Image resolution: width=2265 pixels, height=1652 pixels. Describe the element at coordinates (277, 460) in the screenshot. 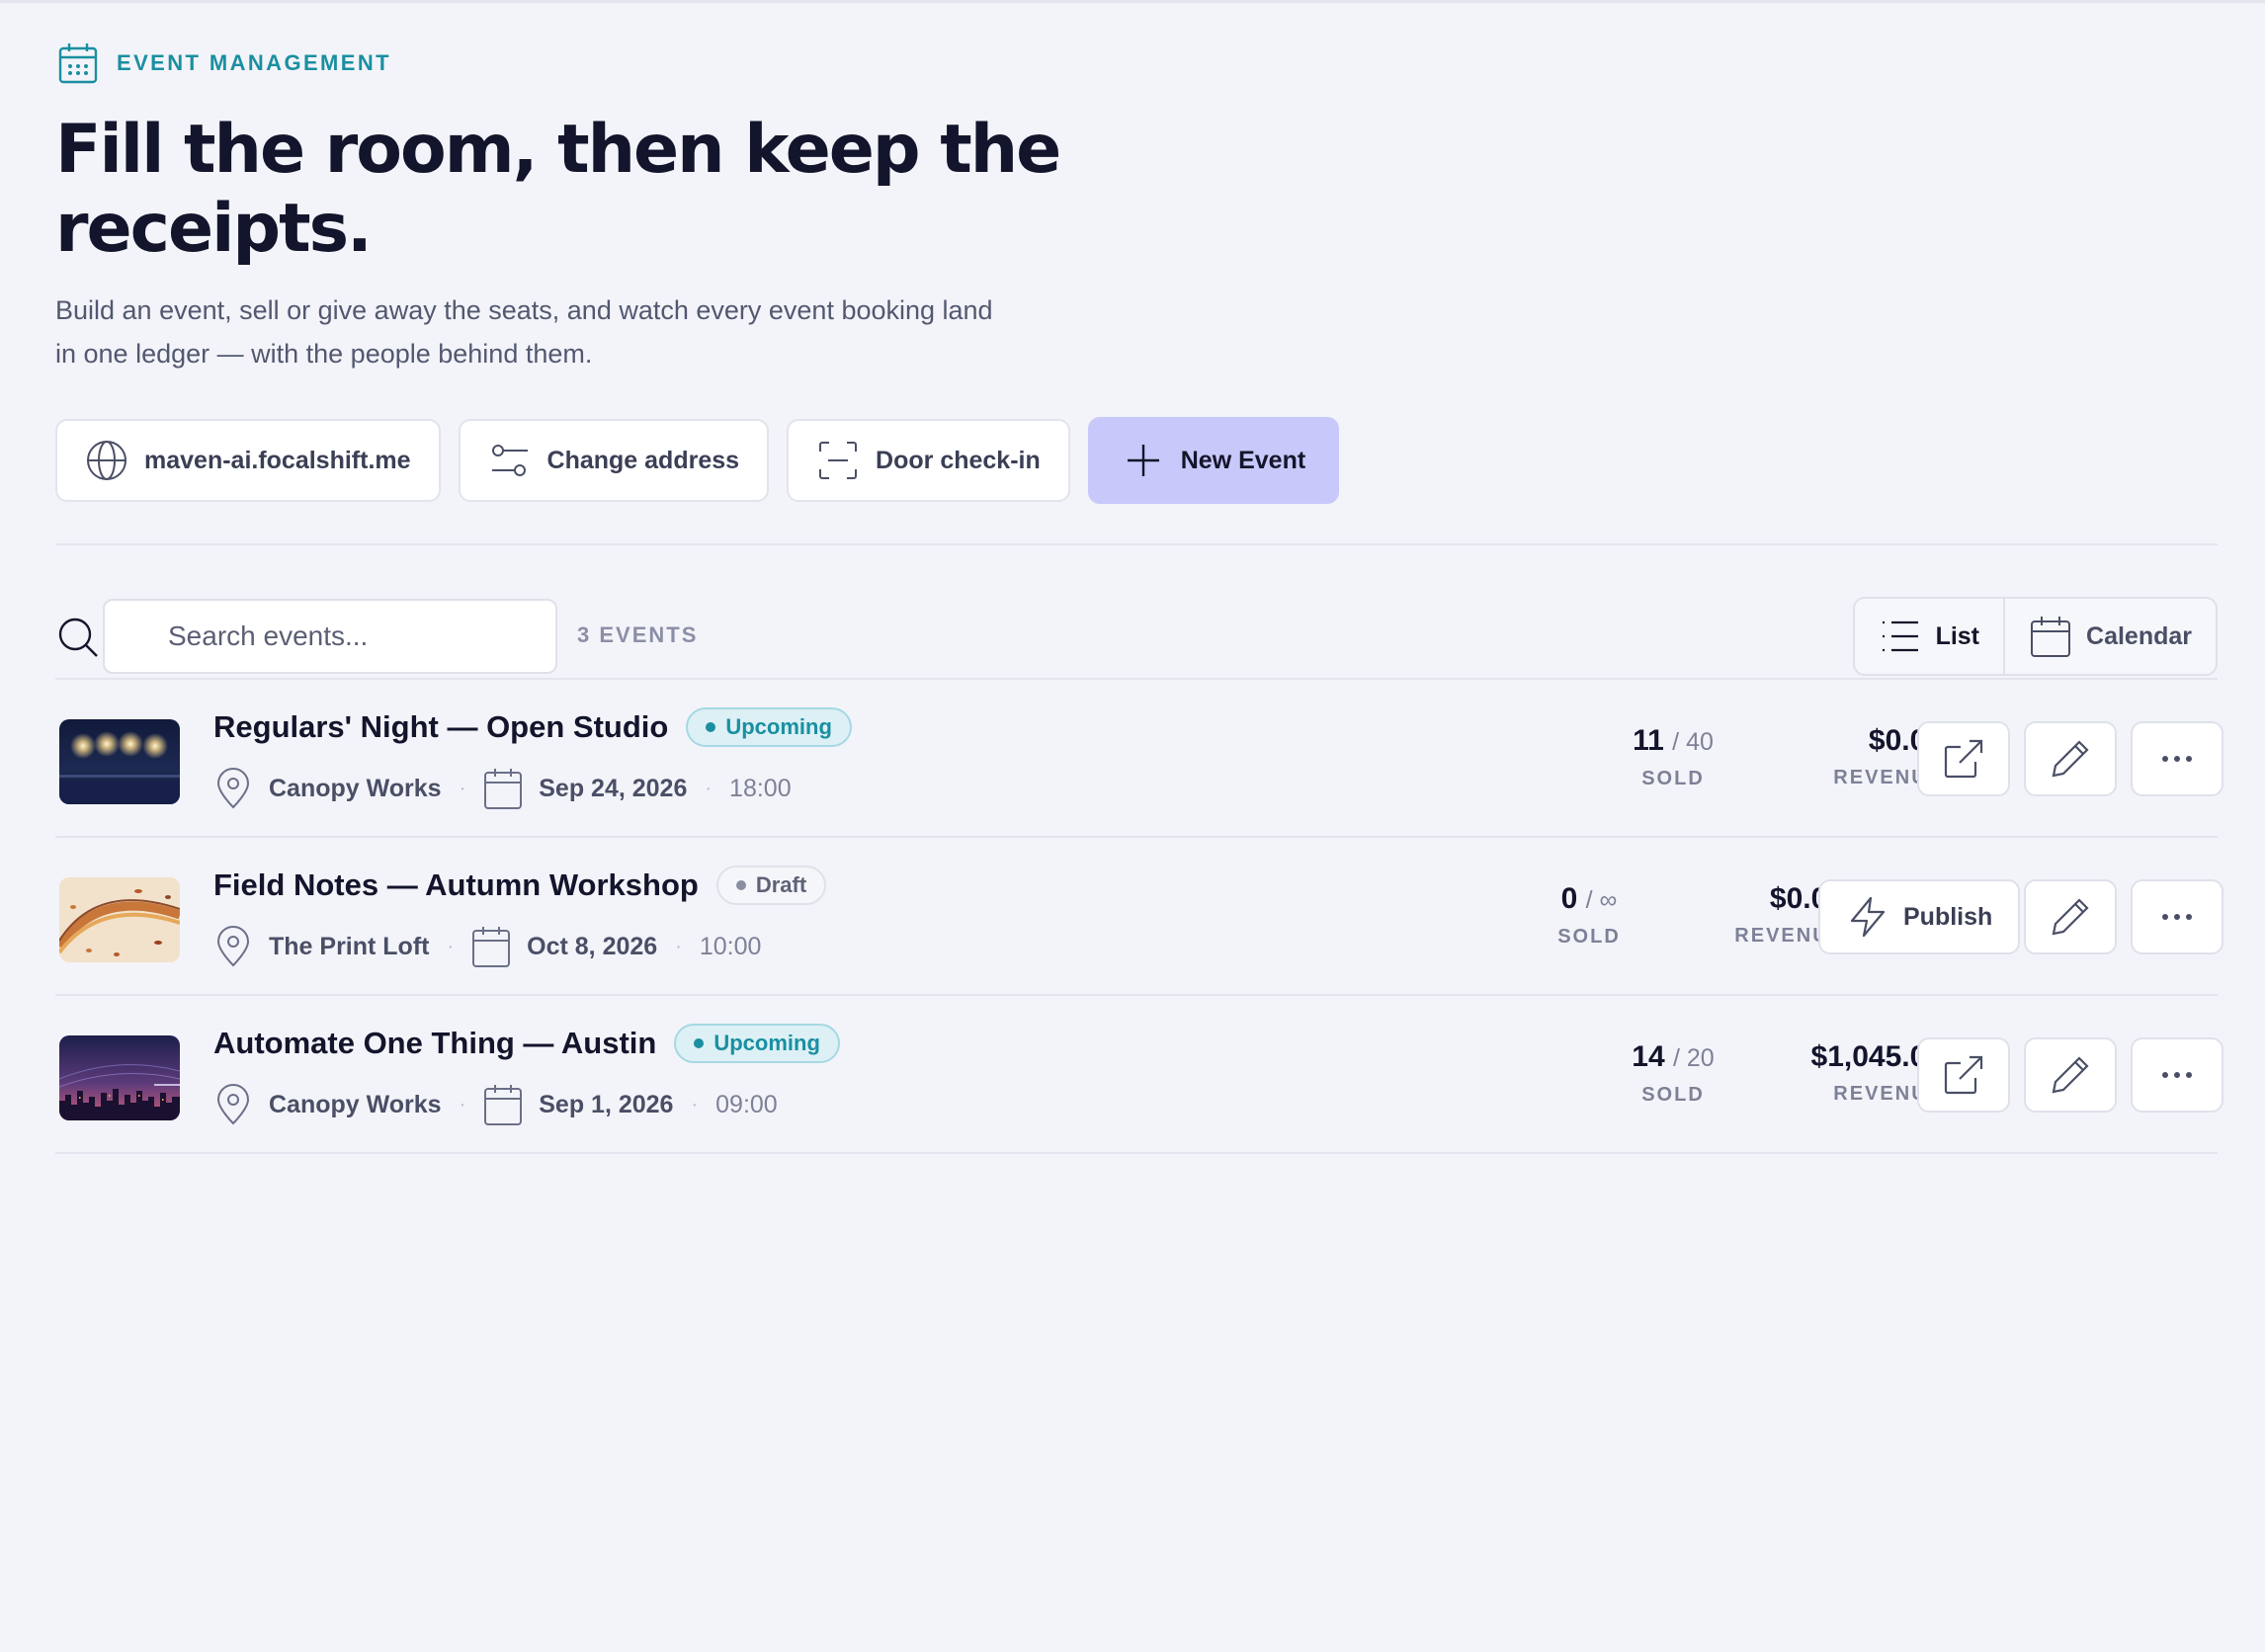

I see `domain-label: maven-ai.focalshift.me` at that location.